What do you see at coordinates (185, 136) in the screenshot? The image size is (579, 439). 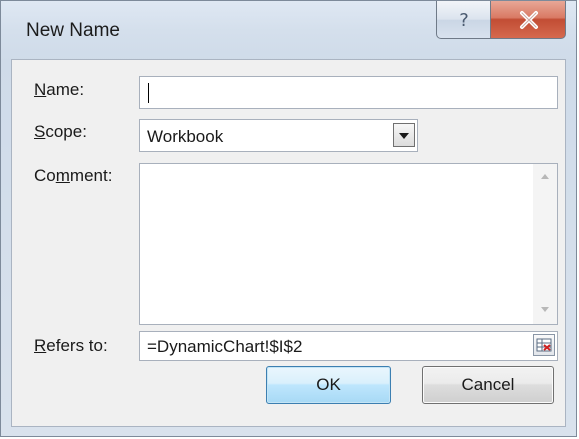 I see `scope-value: Workbook` at bounding box center [185, 136].